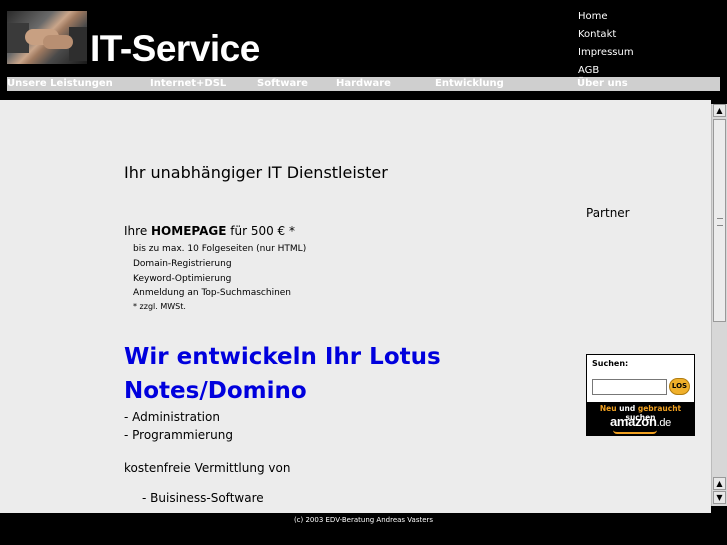 This screenshot has height=545, width=727. What do you see at coordinates (363, 520) in the screenshot?
I see `footer-copyright: (c) 2003 EDV-Beratung Andreas Vasters` at bounding box center [363, 520].